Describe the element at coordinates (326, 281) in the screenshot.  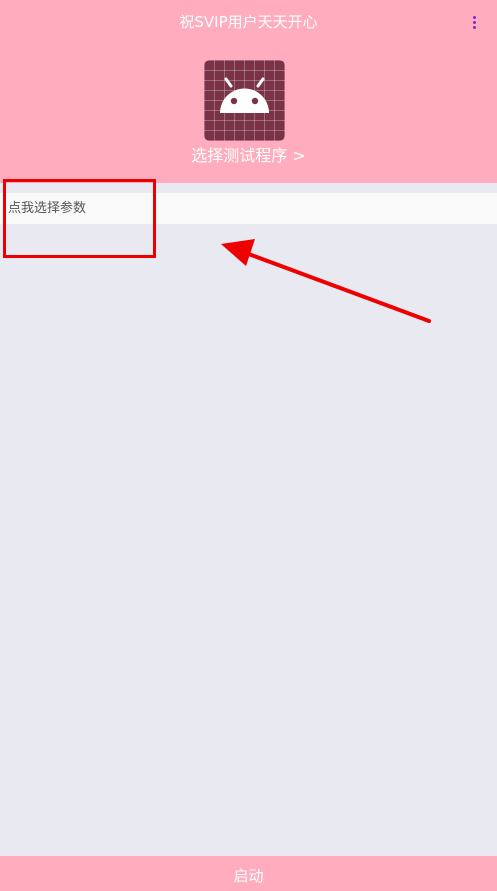
I see `annotation-arrow` at that location.